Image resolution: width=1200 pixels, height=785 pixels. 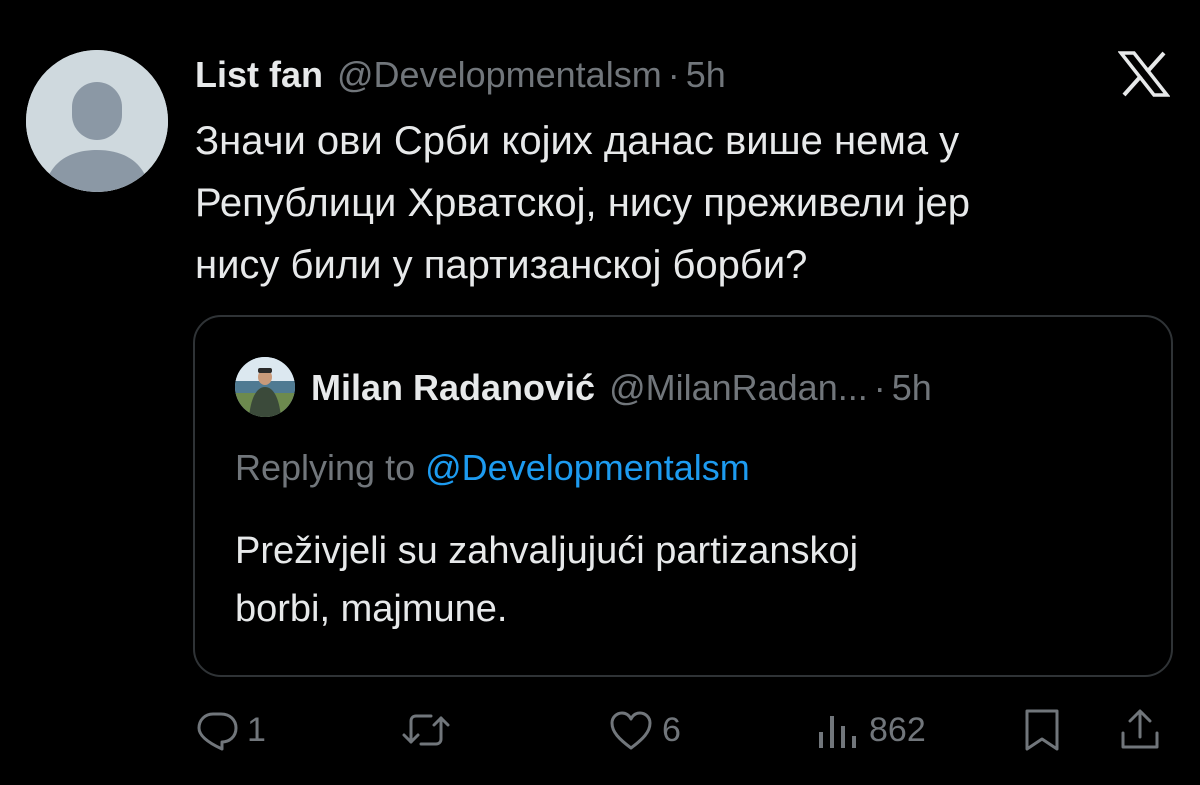 What do you see at coordinates (325, 467) in the screenshot?
I see `replying-to-label: Replying to` at bounding box center [325, 467].